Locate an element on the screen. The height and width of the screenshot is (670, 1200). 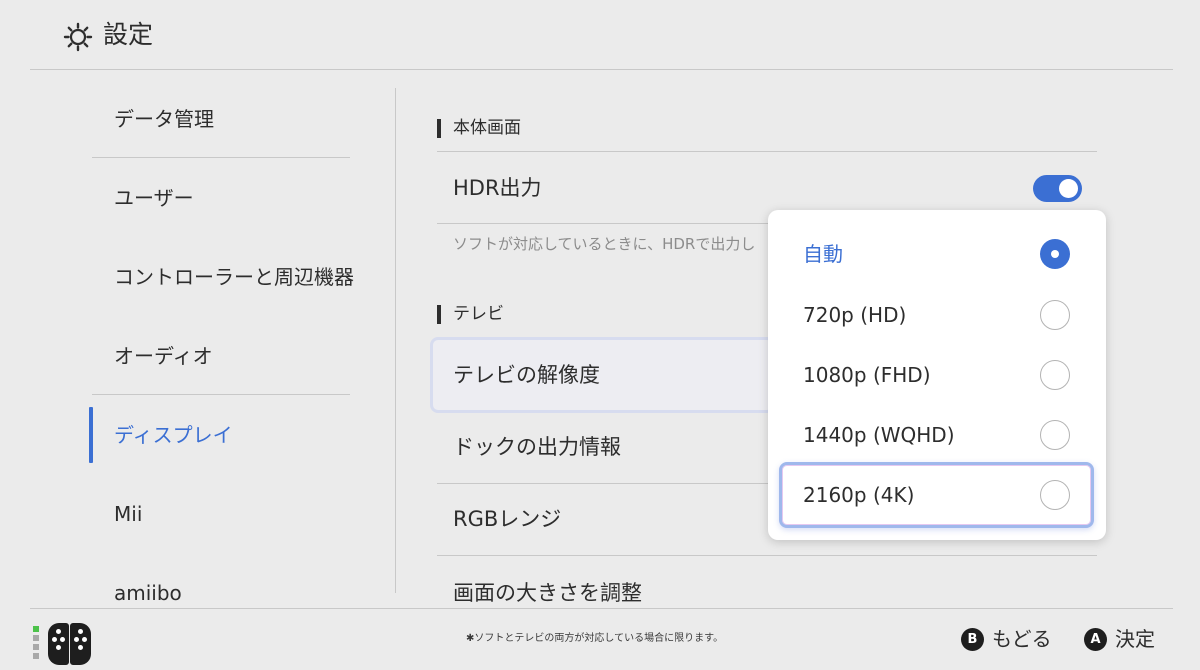
sidebar-item-label: Mii is located at coordinates (128, 514).